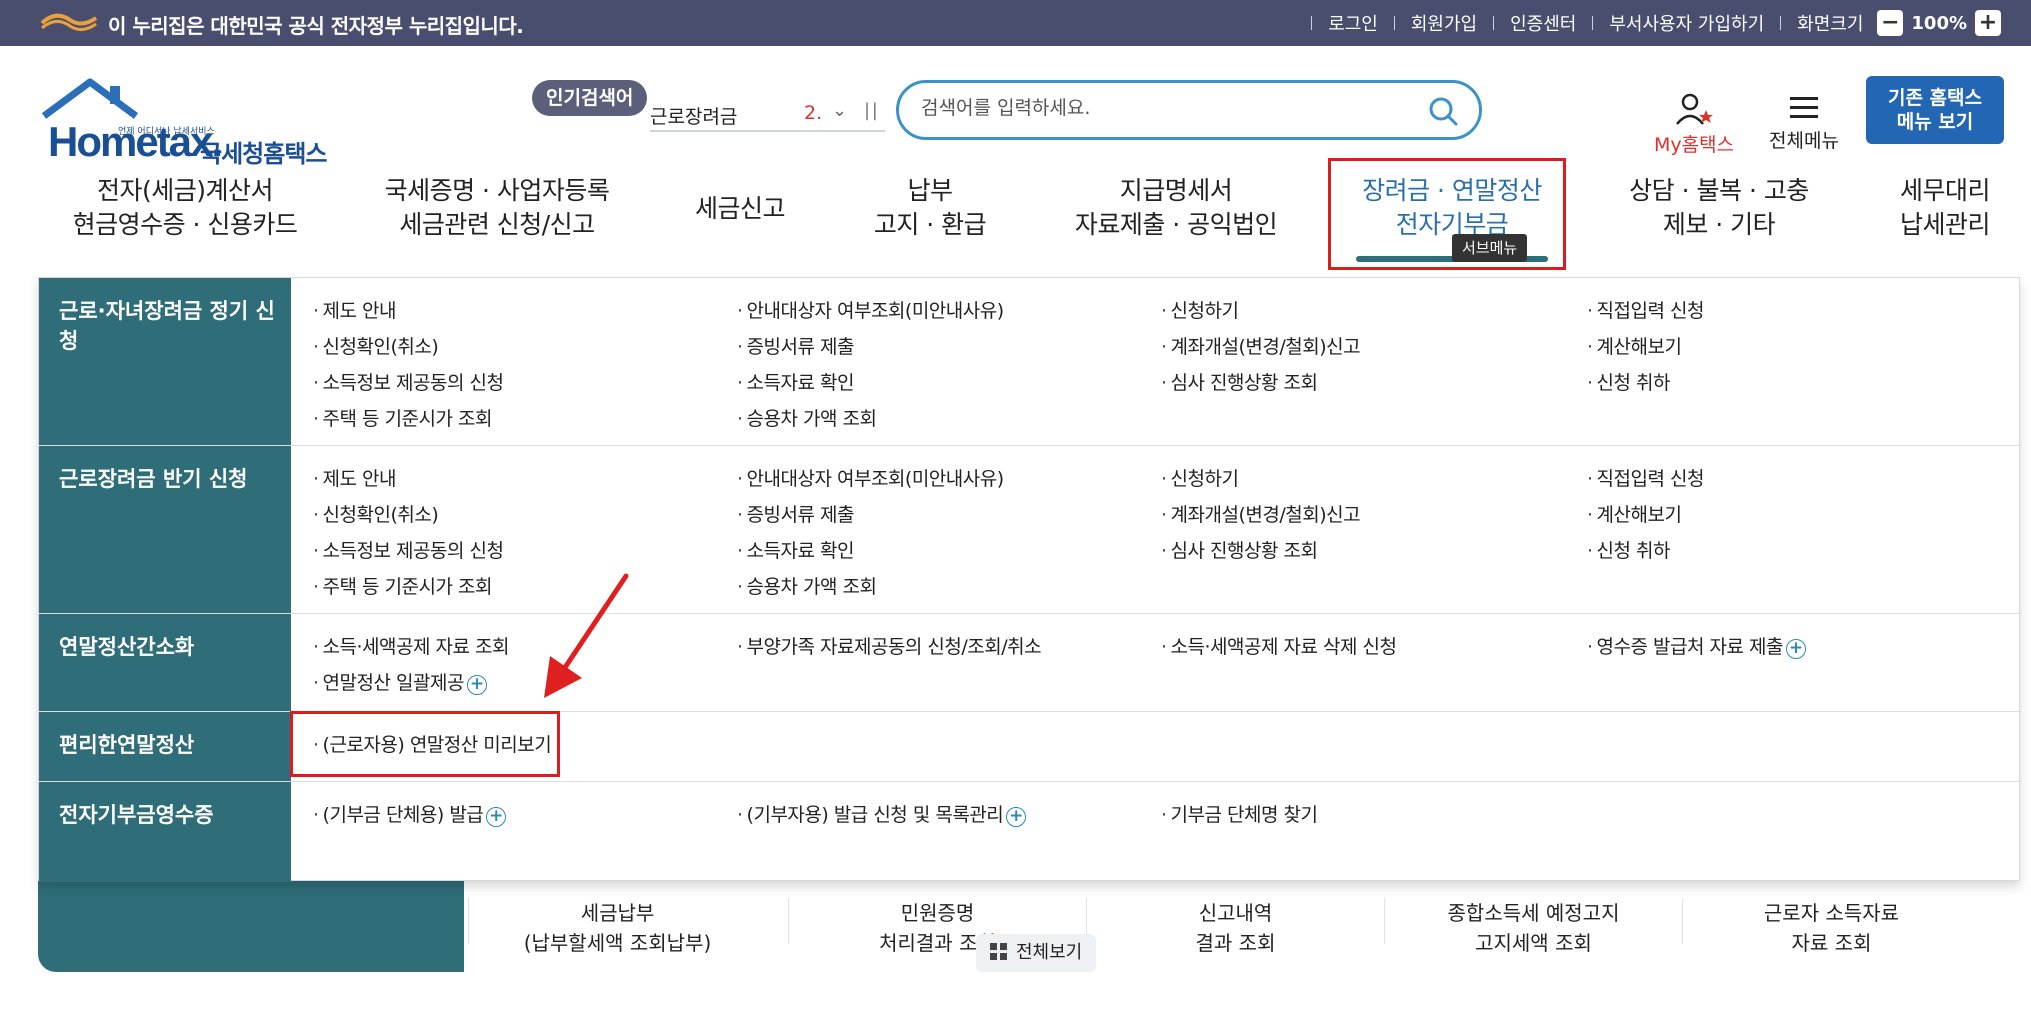  Describe the element at coordinates (1444, 23) in the screenshot. I see `signup-link: 회원가입` at that location.